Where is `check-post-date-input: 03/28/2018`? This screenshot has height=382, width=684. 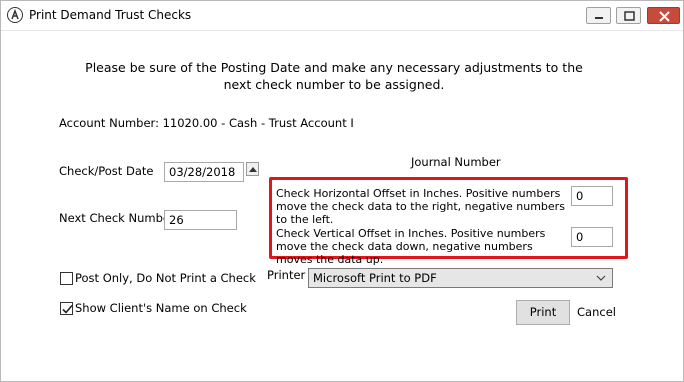 check-post-date-input: 03/28/2018 is located at coordinates (204, 172).